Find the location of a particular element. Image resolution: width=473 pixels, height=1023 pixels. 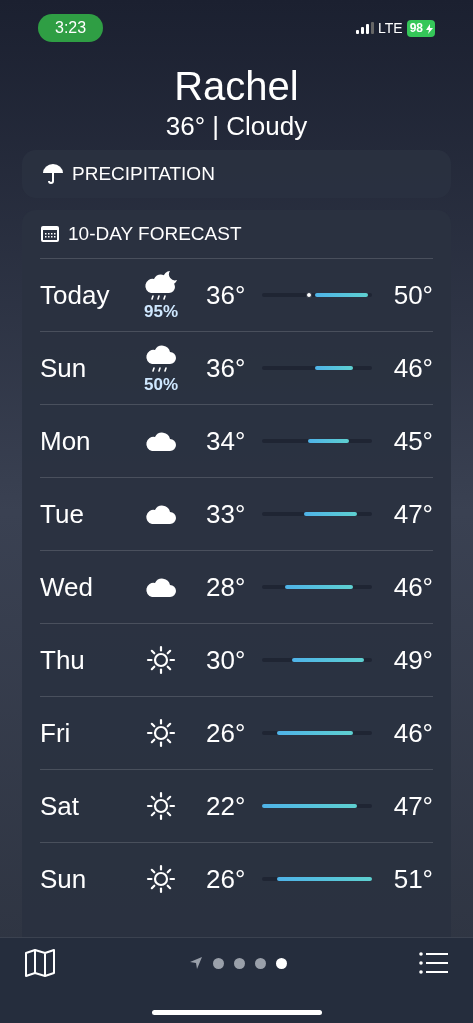

day-label: Thu is located at coordinates (63, 660).